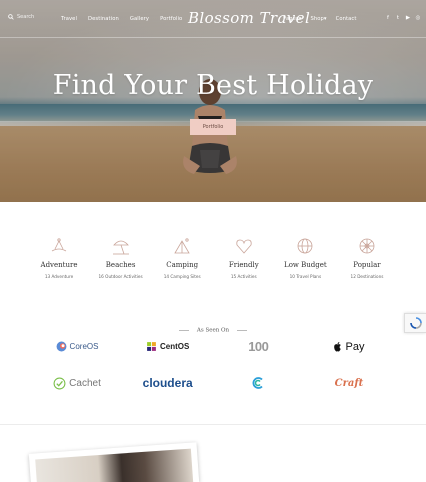  I want to click on activity-popular: Popular 12 Destinations, so click(367, 257).